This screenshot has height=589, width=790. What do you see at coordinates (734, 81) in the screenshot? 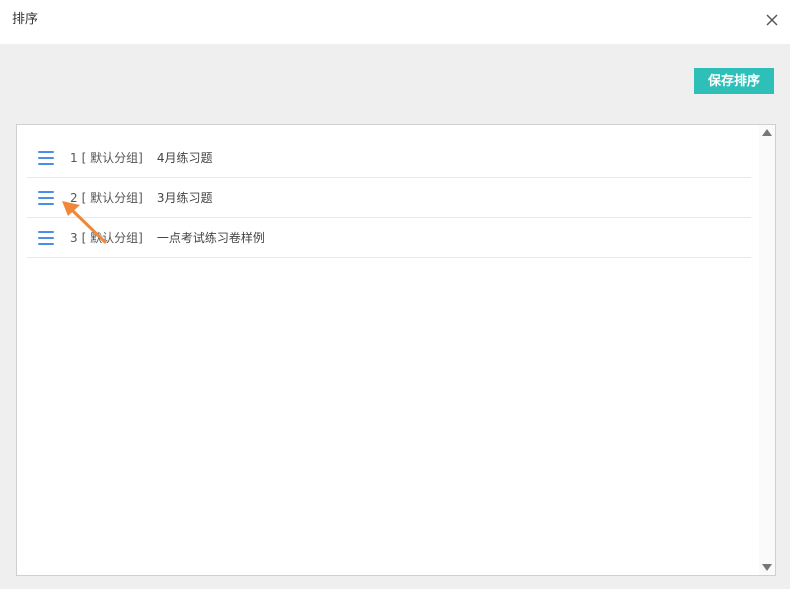
I see `save-sort-button: 保存排序` at bounding box center [734, 81].